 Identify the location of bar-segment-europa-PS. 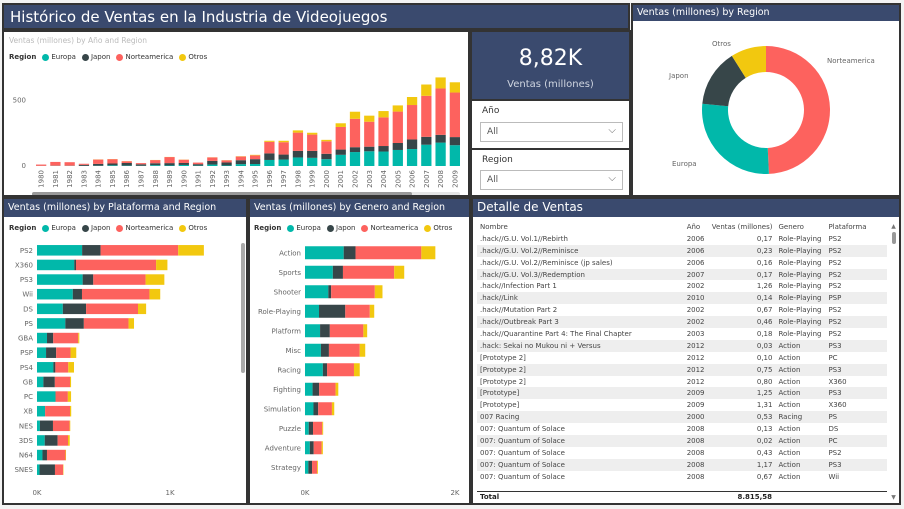
(51, 323).